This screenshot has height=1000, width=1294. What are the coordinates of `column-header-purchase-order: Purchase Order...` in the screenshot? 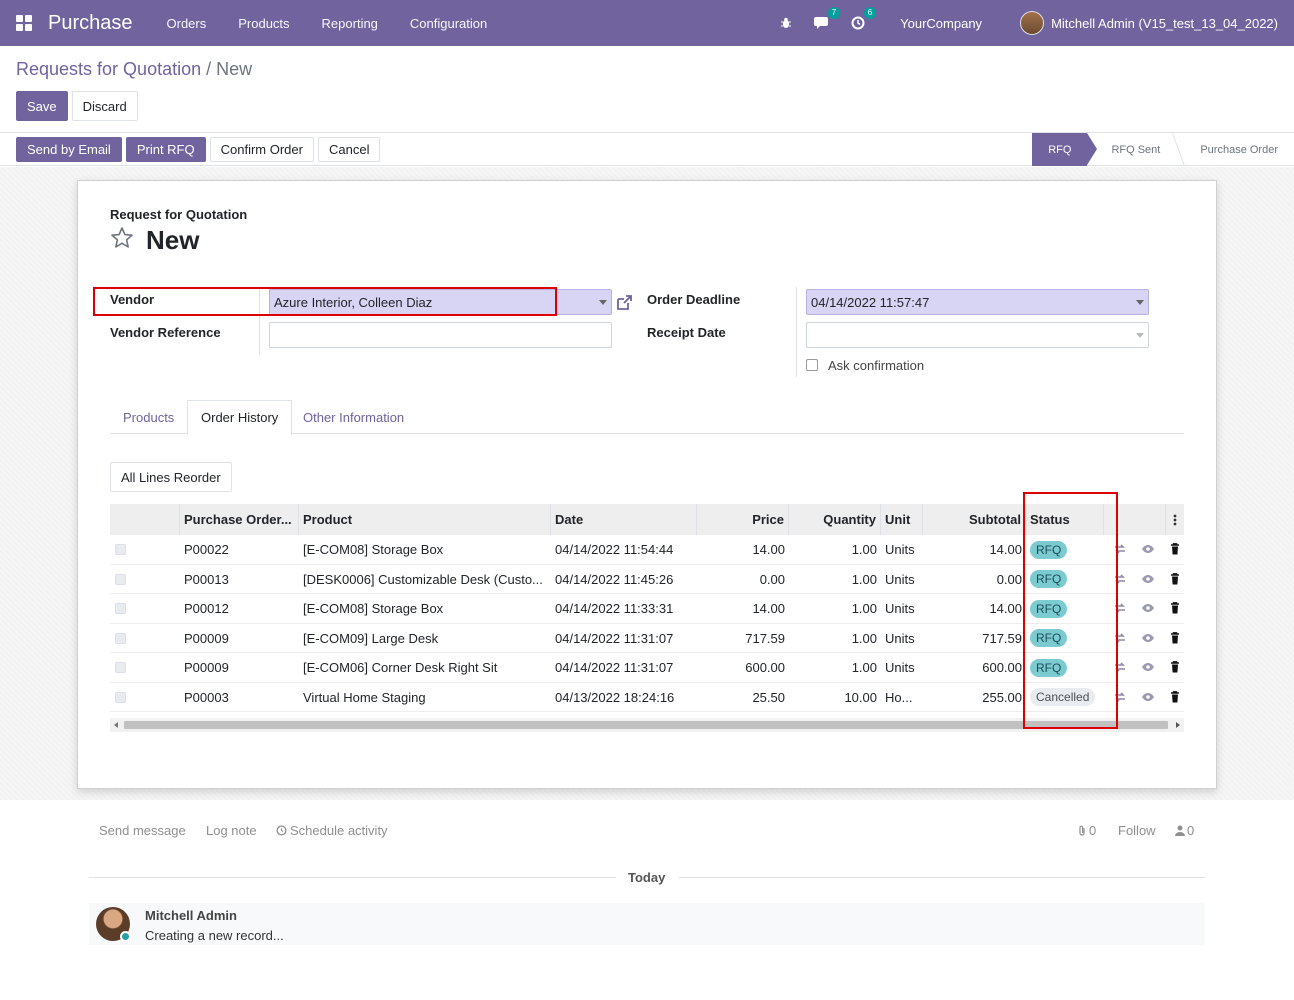 It's located at (239, 519).